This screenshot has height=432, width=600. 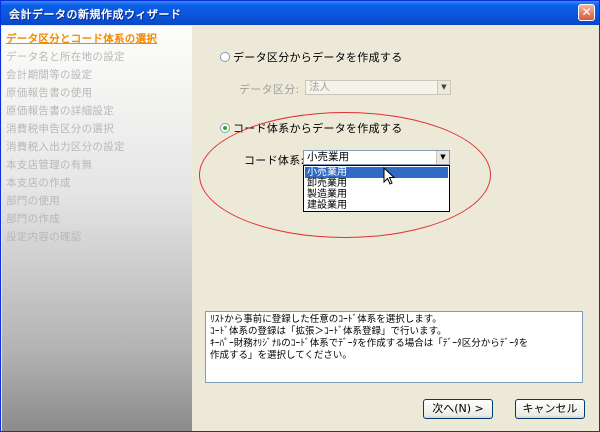 I want to click on dropdown-option: 建設業用, so click(x=376, y=205).